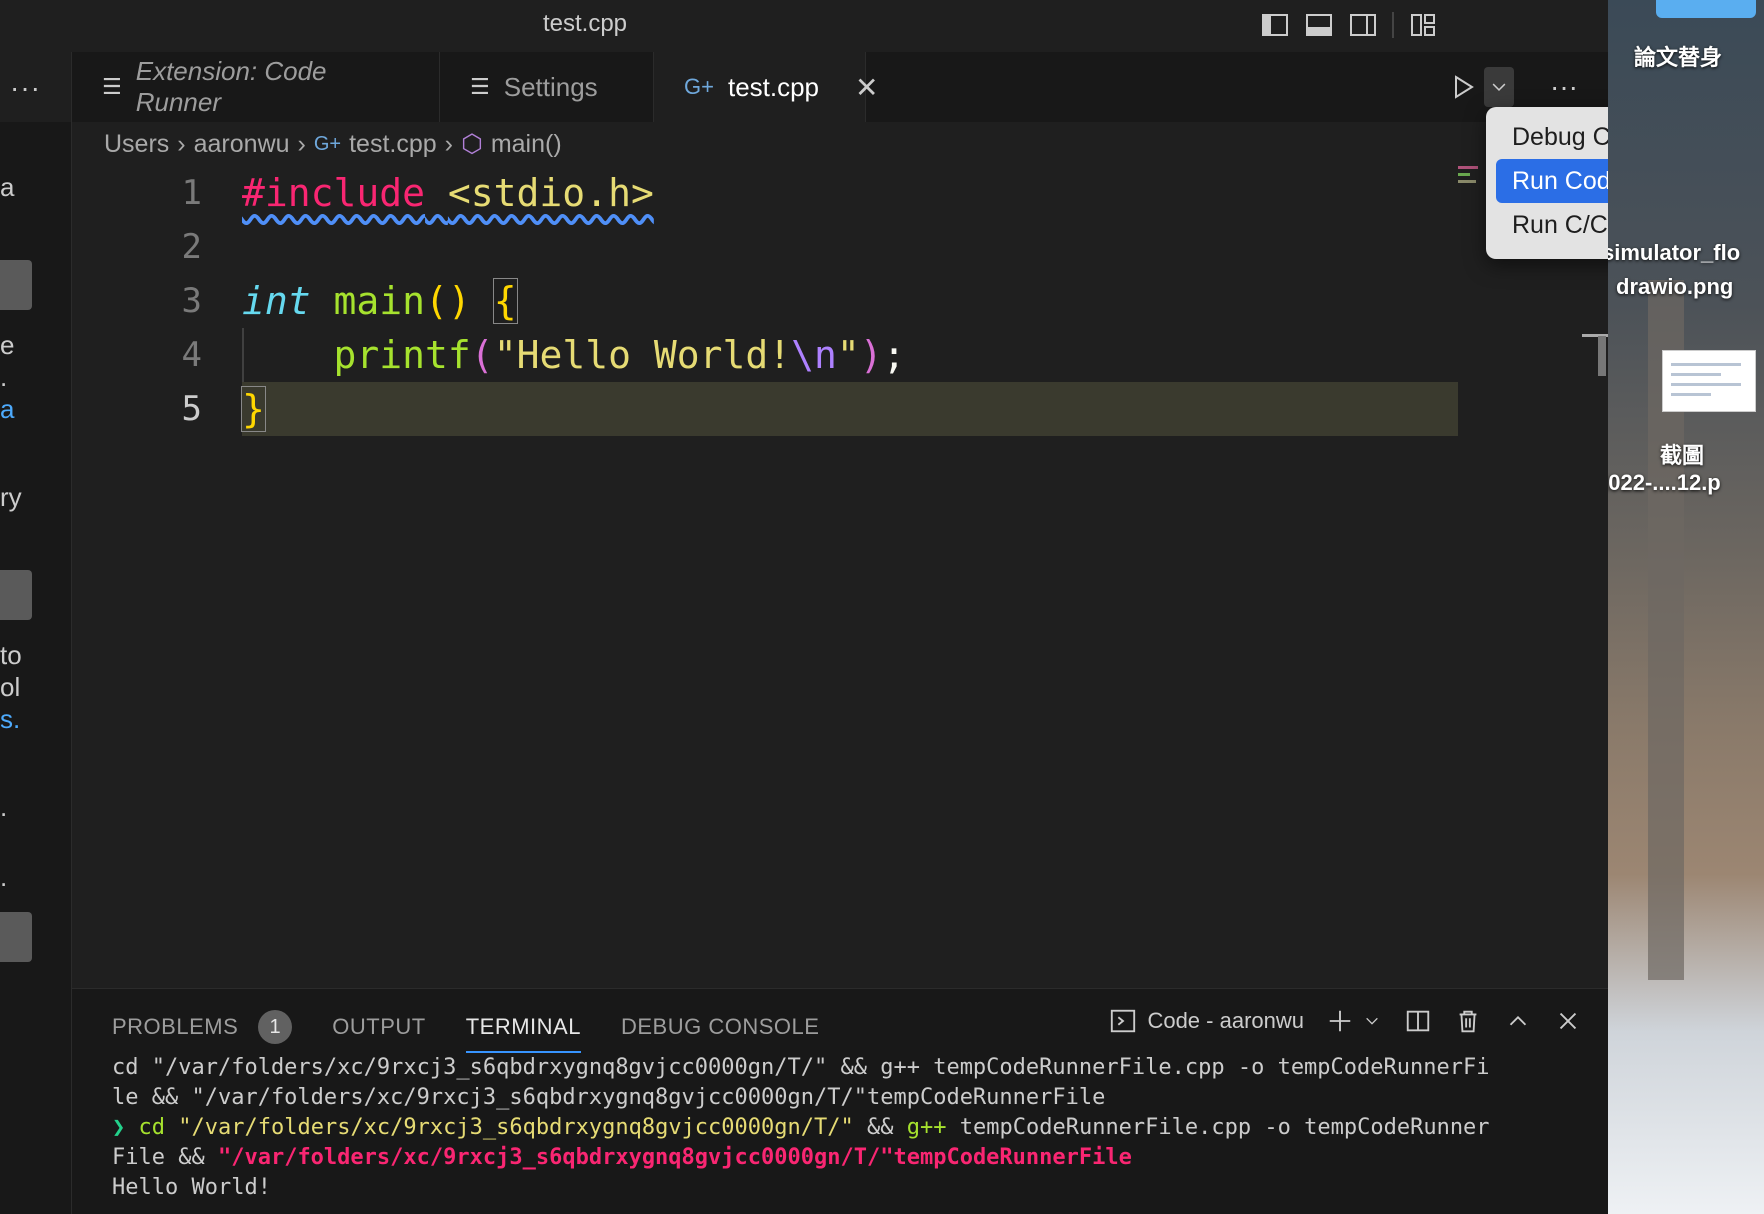 The height and width of the screenshot is (1214, 1764). What do you see at coordinates (191, 193) in the screenshot?
I see `line-number: 1` at bounding box center [191, 193].